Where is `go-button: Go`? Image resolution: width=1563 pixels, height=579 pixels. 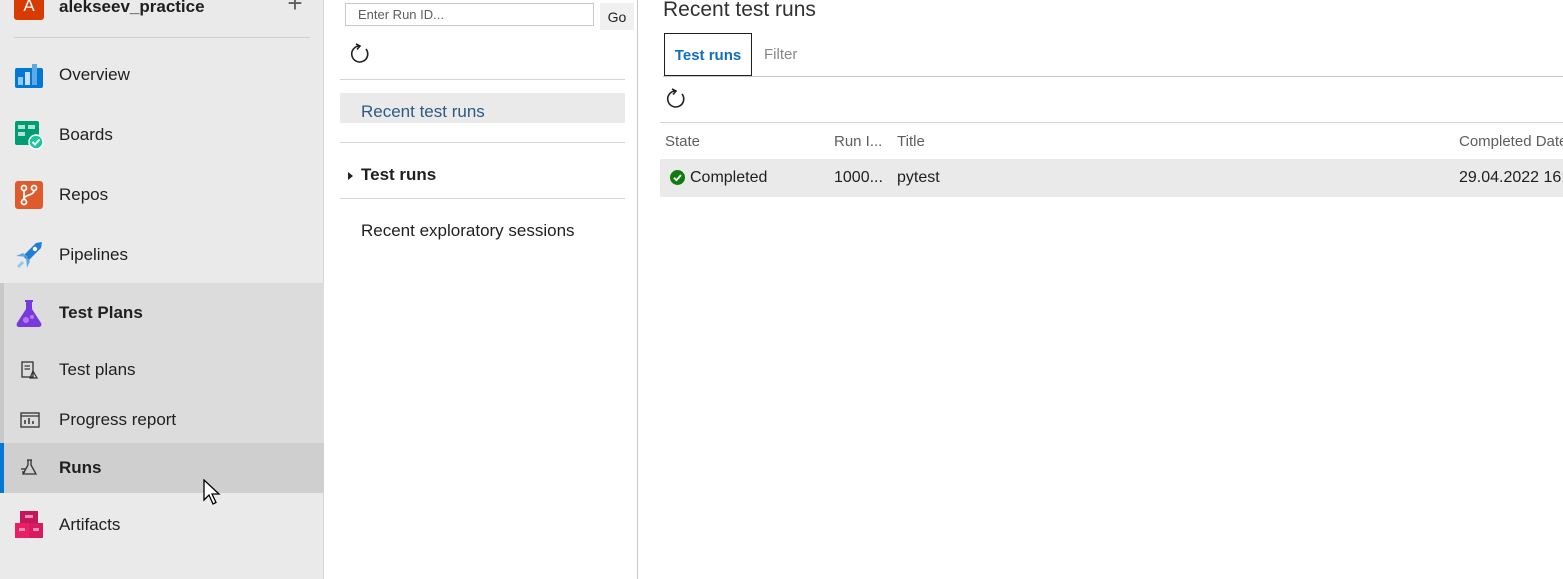
go-button: Go is located at coordinates (617, 16).